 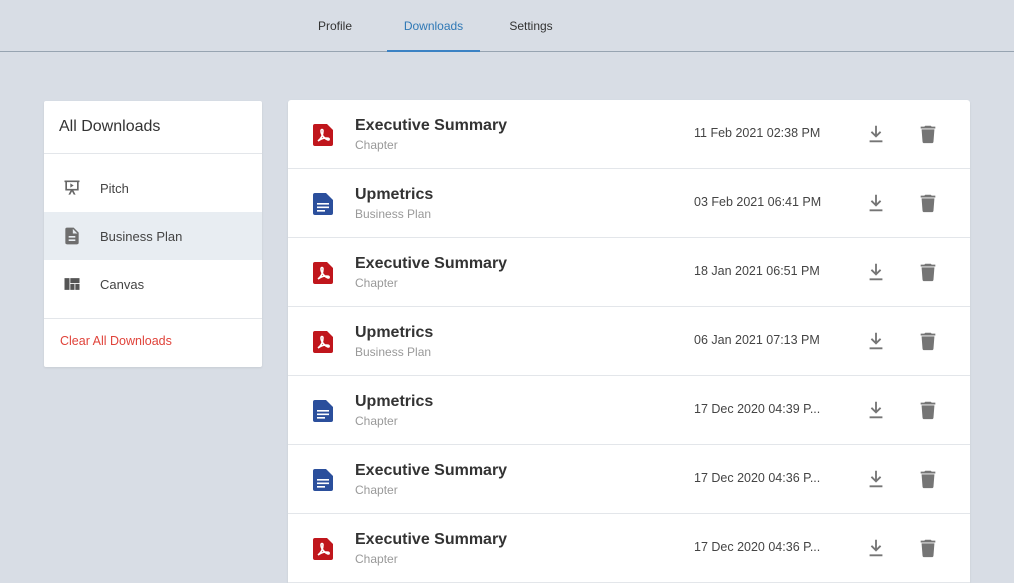 I want to click on tab-bar: Profile Downloads Settings, so click(x=507, y=26).